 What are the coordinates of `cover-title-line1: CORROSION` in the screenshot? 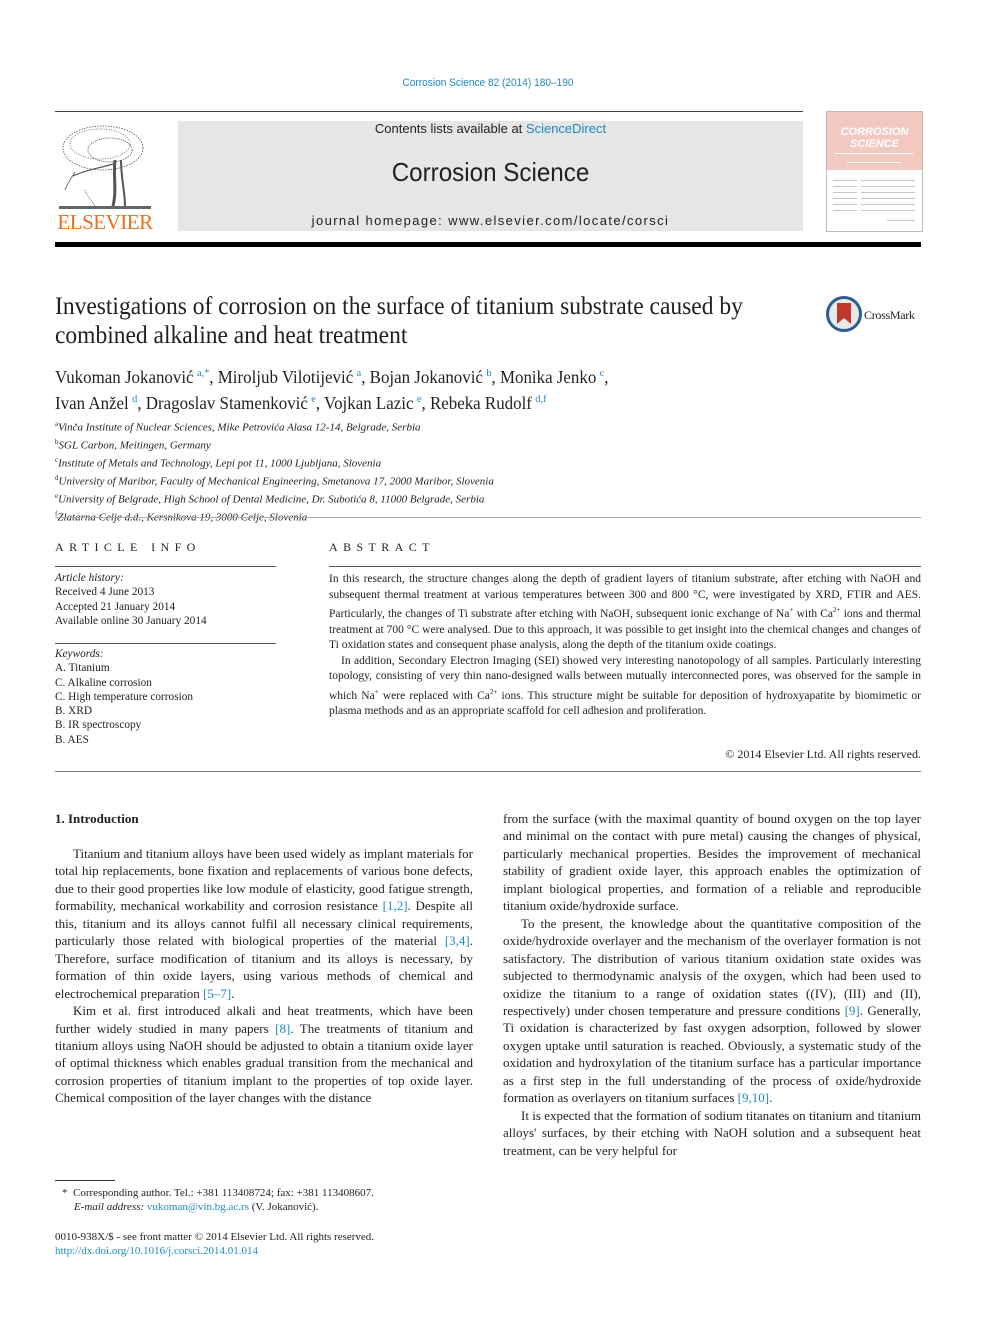 It's located at (874, 132).